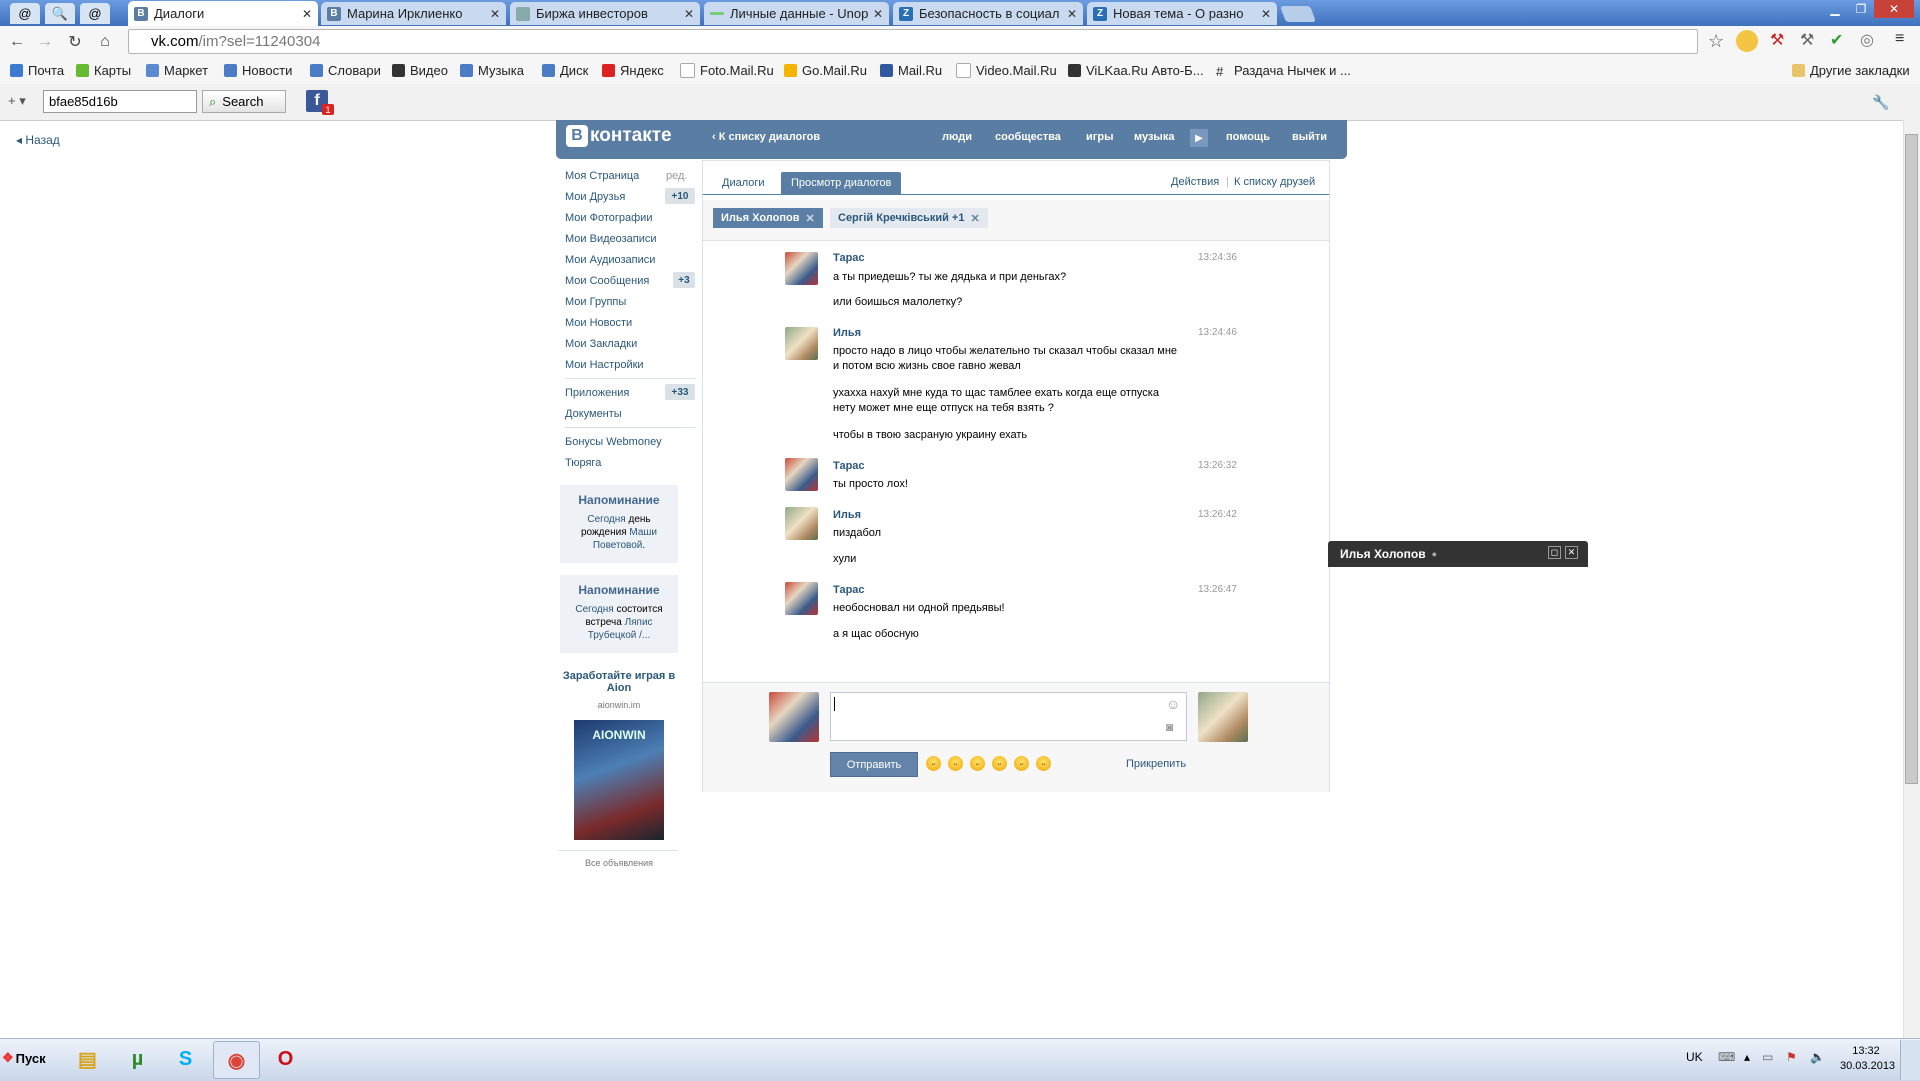 Image resolution: width=1920 pixels, height=1081 pixels. Describe the element at coordinates (619, 863) in the screenshot. I see `all-ads-link: Все объявления` at that location.